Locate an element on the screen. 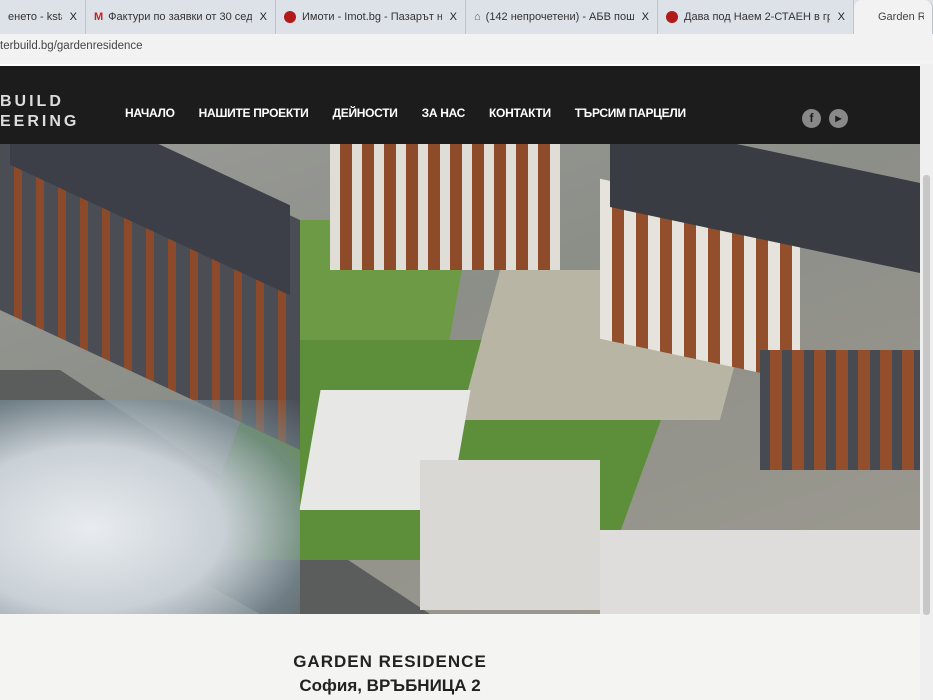 The height and width of the screenshot is (700, 933). nav-plots: ТЪРСИМ ПАРЦЕЛИ is located at coordinates (630, 113).